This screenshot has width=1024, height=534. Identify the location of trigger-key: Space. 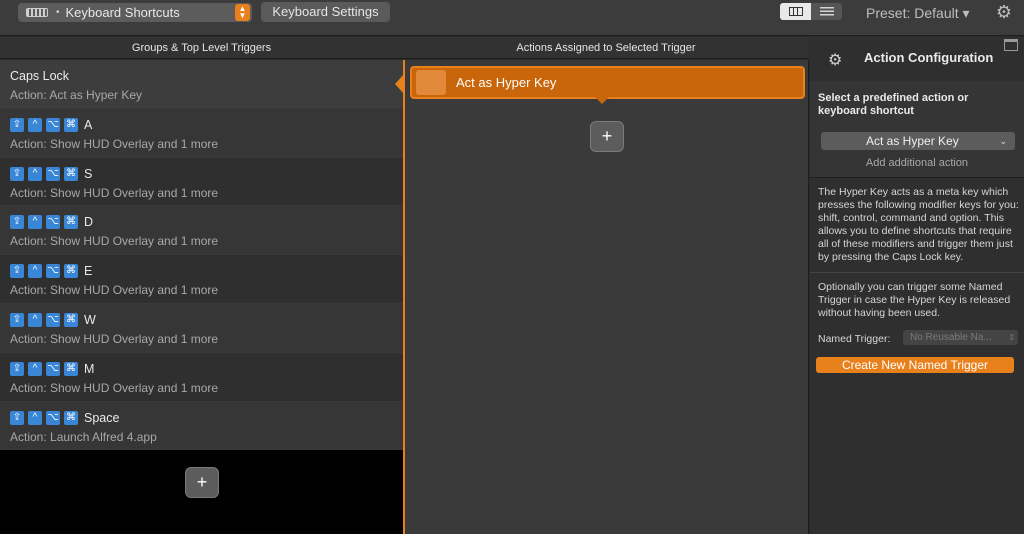
(102, 417).